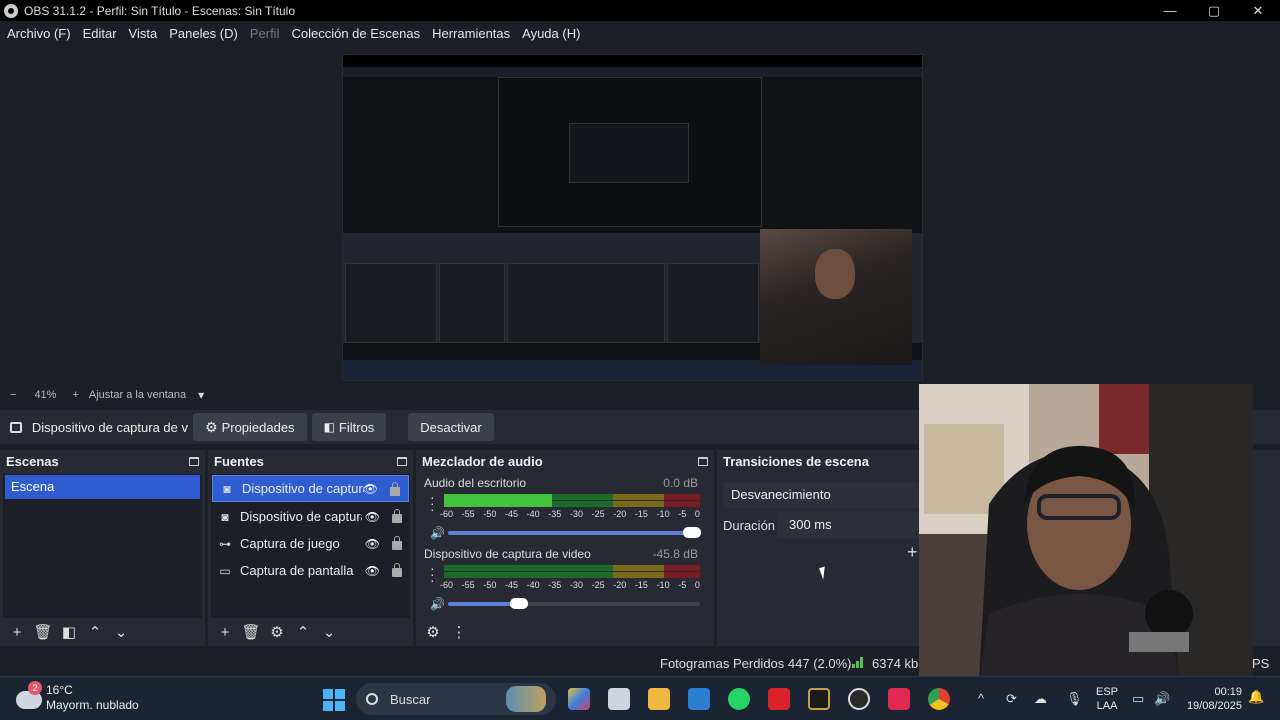 This screenshot has height=720, width=1280. What do you see at coordinates (201, 395) in the screenshot?
I see `zoom-dropdown-icon: ▾` at bounding box center [201, 395].